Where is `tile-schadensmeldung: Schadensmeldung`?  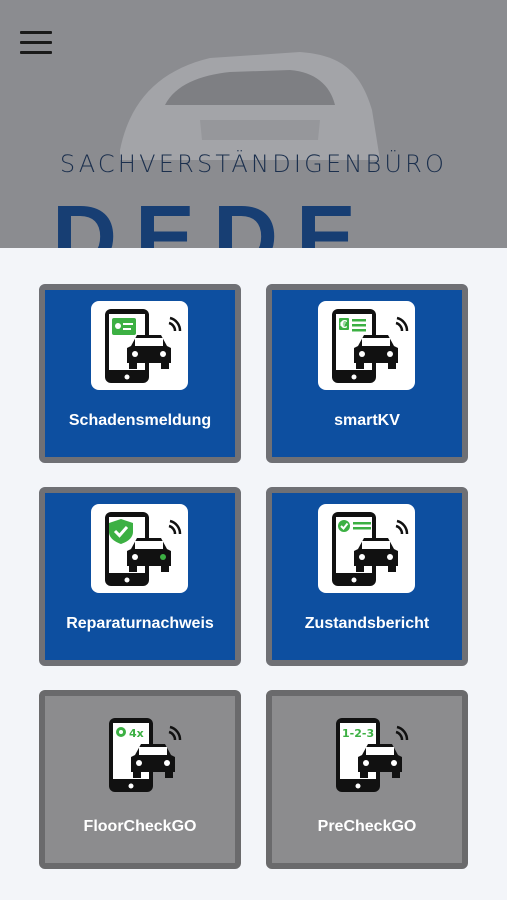
tile-schadensmeldung: Schadensmeldung is located at coordinates (140, 373).